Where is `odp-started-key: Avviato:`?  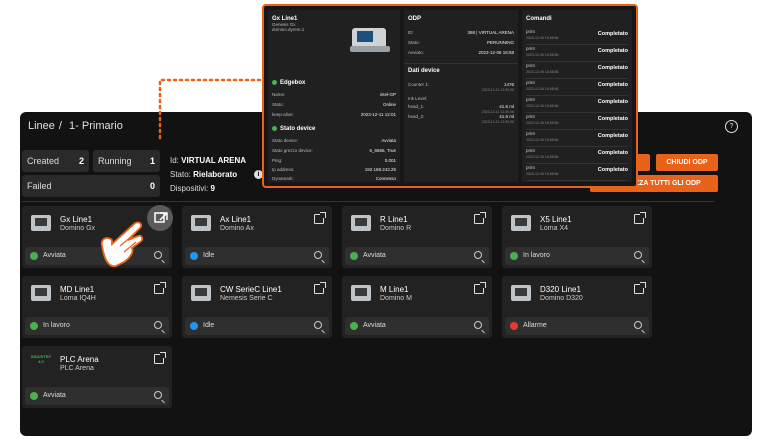
odp-started-key: Avviato: is located at coordinates (416, 52).